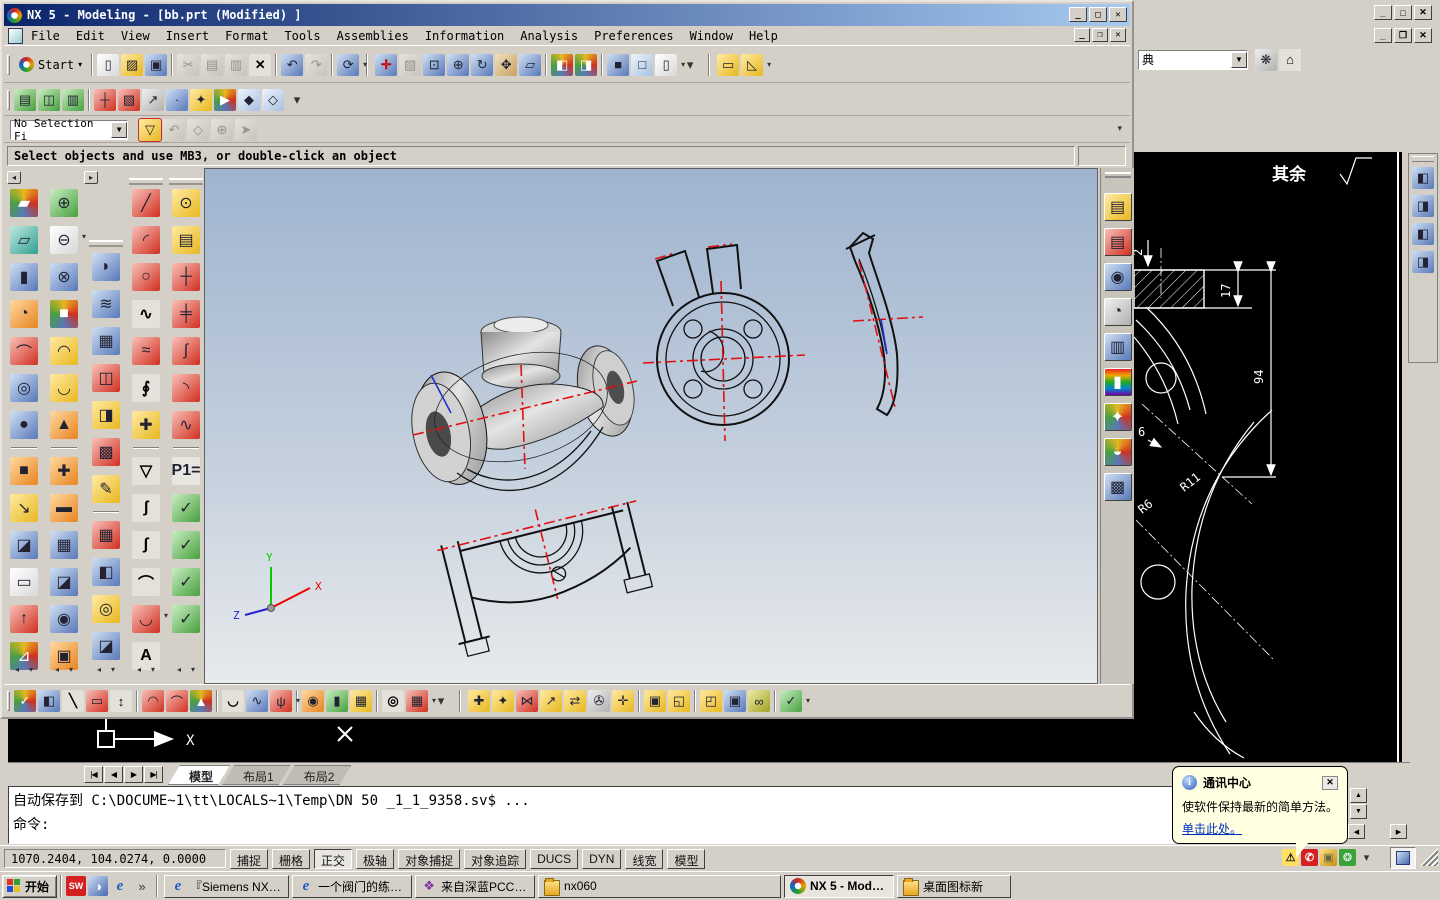 This screenshot has height=900, width=1440. Describe the element at coordinates (1356, 831) in the screenshot. I see `scroll-left-button: ◀` at that location.